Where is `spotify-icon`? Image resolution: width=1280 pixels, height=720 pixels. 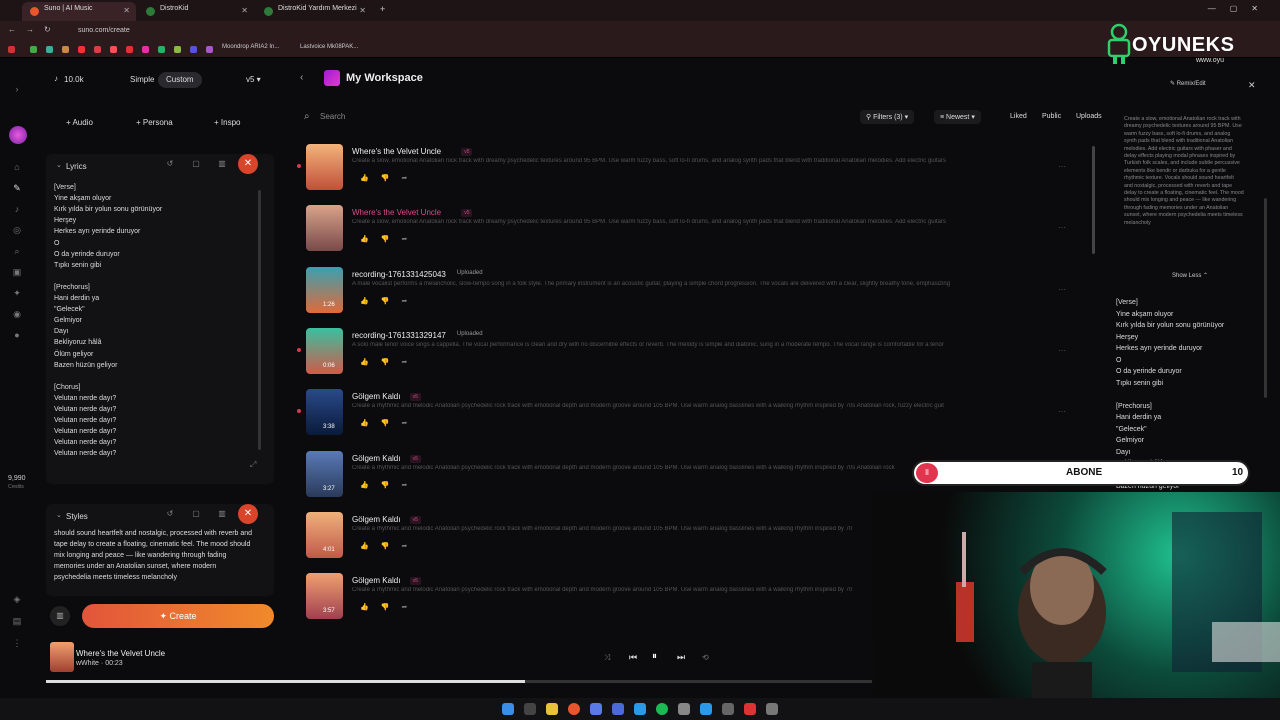
spotify-icon is located at coordinates (662, 709).